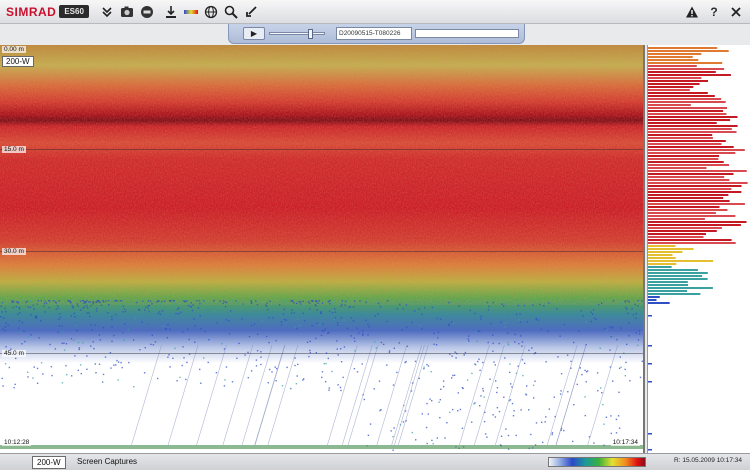  What do you see at coordinates (127, 12) in the screenshot?
I see `camera-icon` at bounding box center [127, 12].